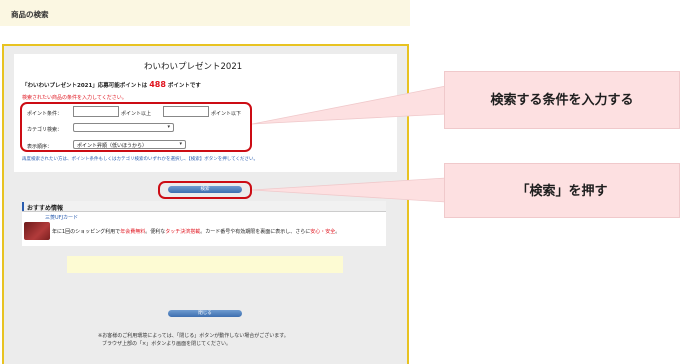 Image resolution: width=684 pixels, height=364 pixels. What do you see at coordinates (349, 105) in the screenshot?
I see `conditions-connector` at bounding box center [349, 105].